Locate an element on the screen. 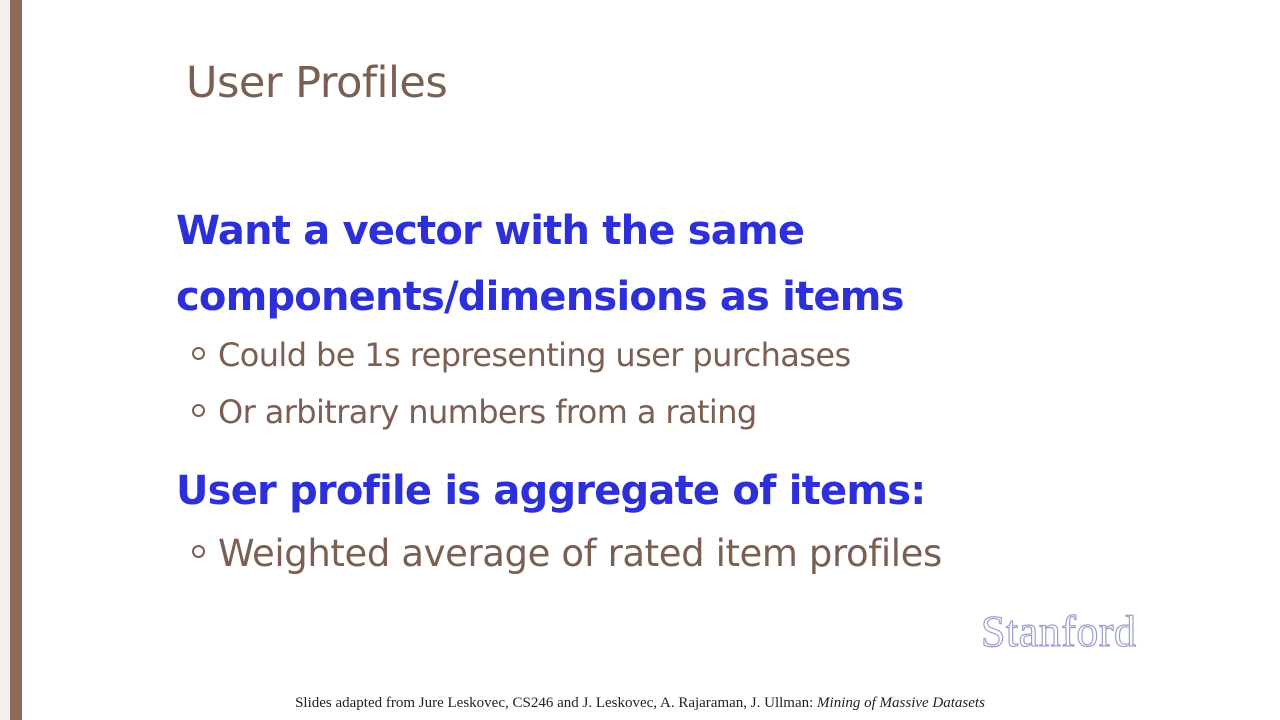 This screenshot has width=1280, height=720. left-accent-bar is located at coordinates (16, 360).